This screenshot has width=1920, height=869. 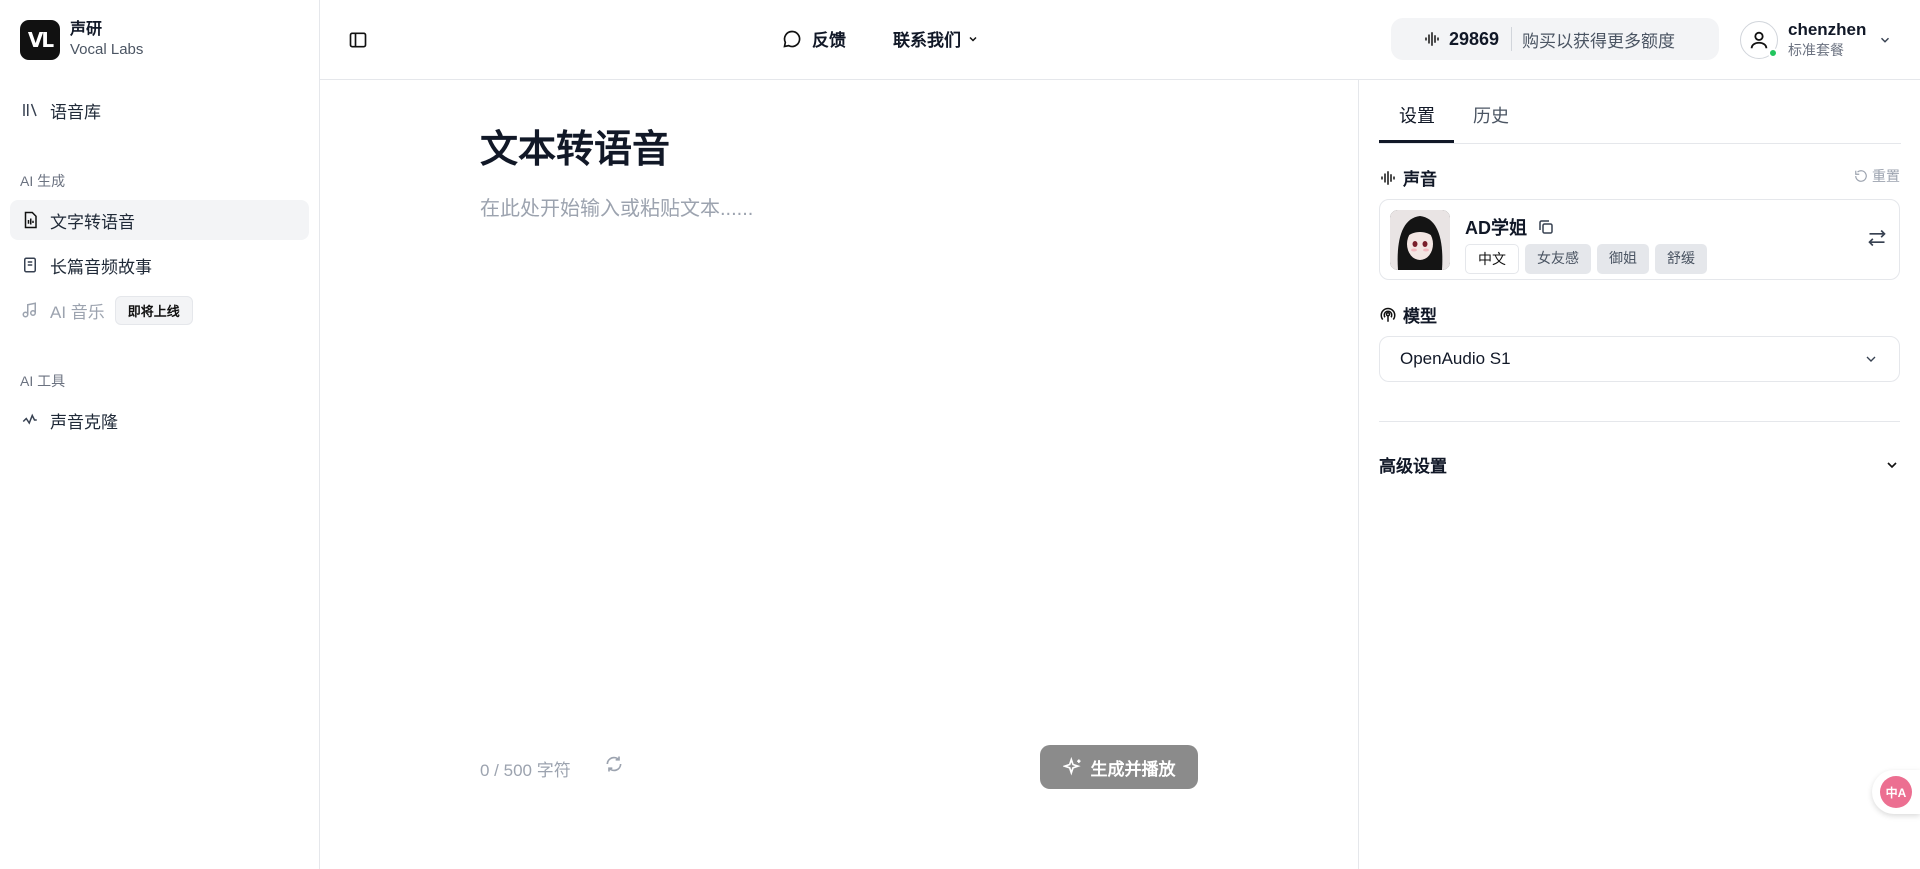 What do you see at coordinates (1071, 766) in the screenshot?
I see `sparkles-icon` at bounding box center [1071, 766].